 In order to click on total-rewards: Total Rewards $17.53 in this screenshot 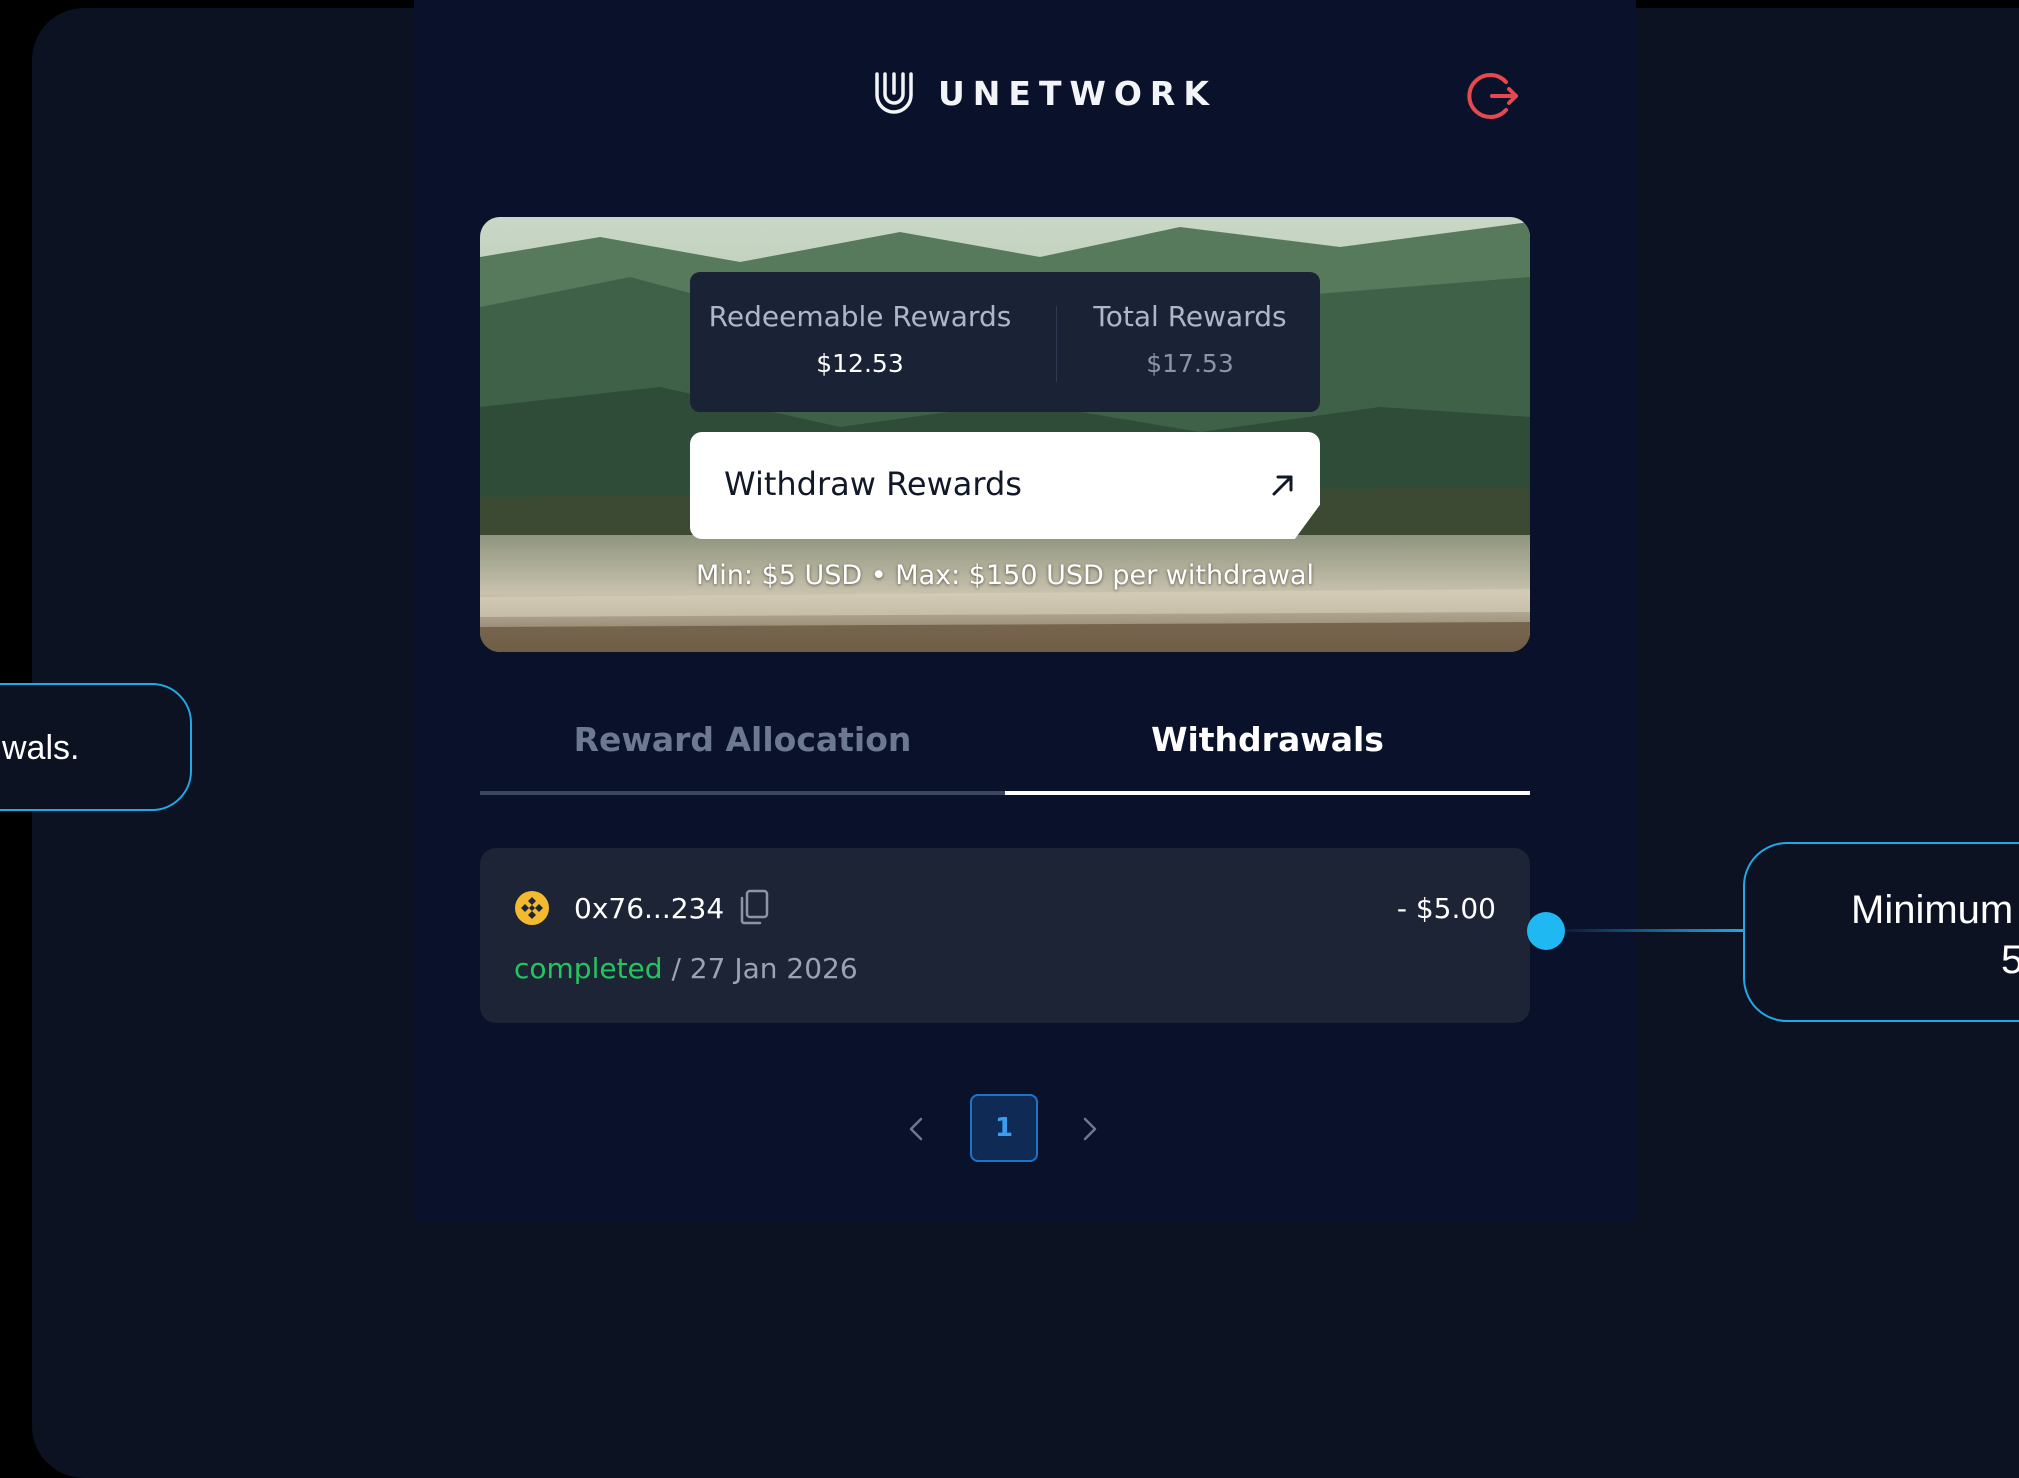, I will do `click(1190, 339)`.